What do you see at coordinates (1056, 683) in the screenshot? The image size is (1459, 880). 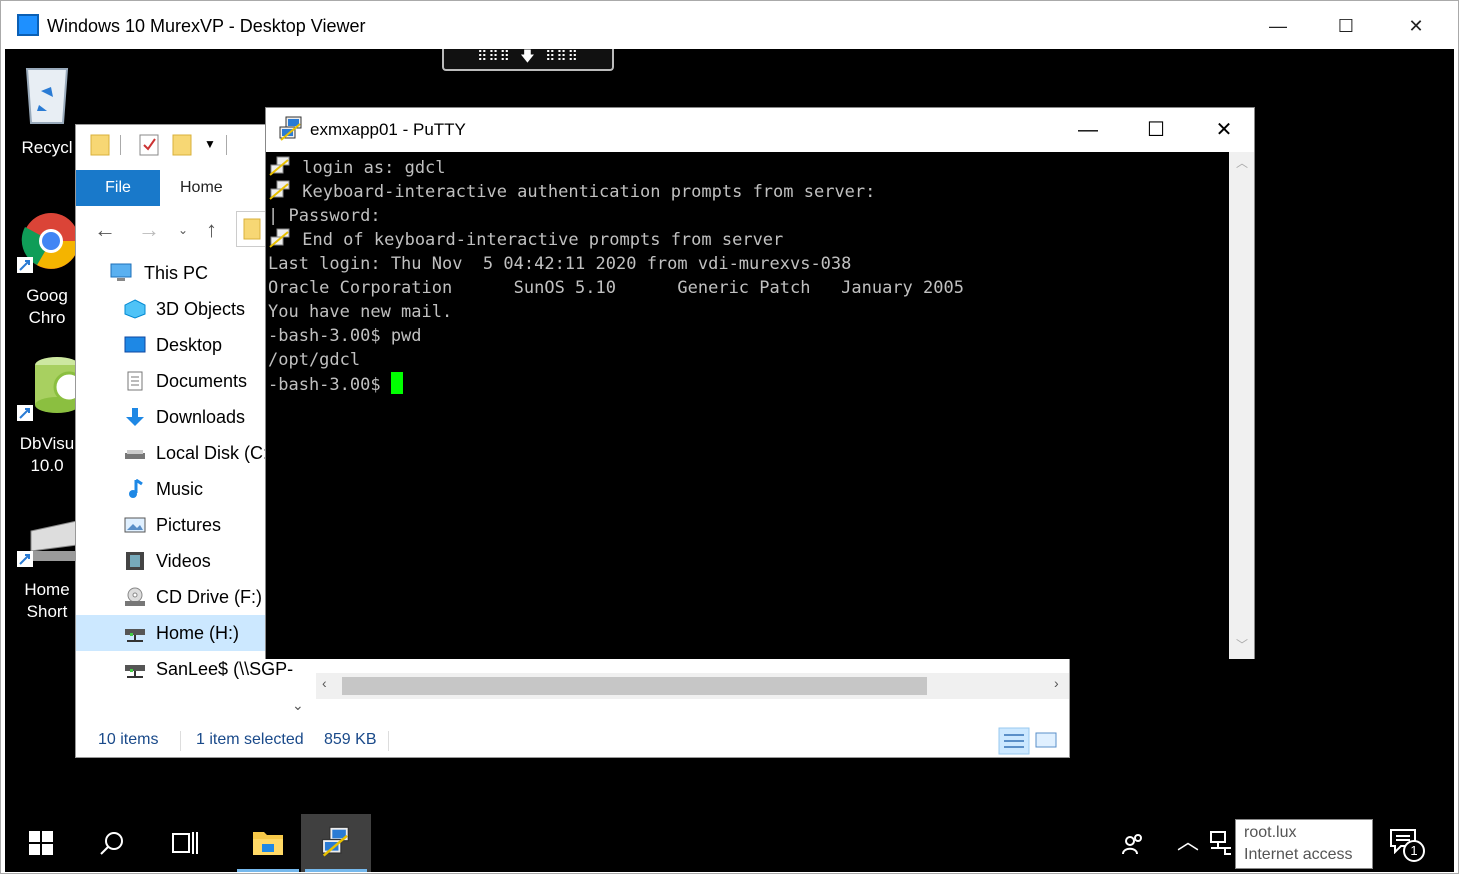 I see `scroll-right-icon: ›` at bounding box center [1056, 683].